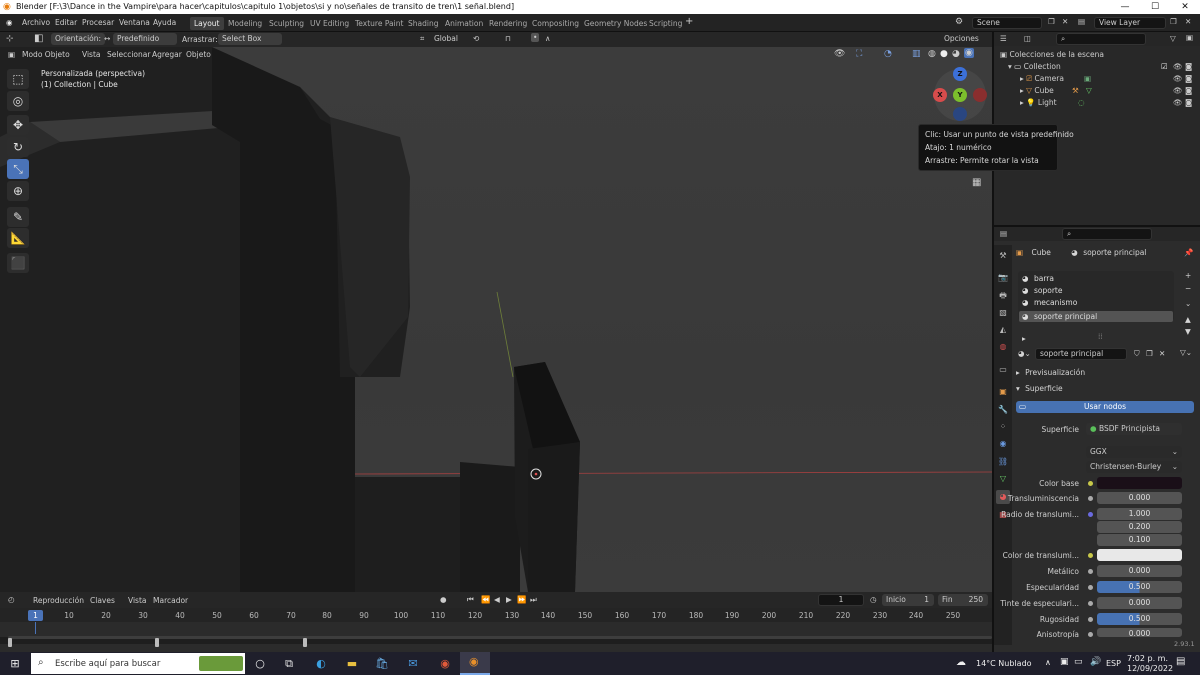 The width and height of the screenshot is (1200, 675). What do you see at coordinates (1134, 429) in the screenshot?
I see `surface-shader-dropdown: ● BSDF Principista` at bounding box center [1134, 429].